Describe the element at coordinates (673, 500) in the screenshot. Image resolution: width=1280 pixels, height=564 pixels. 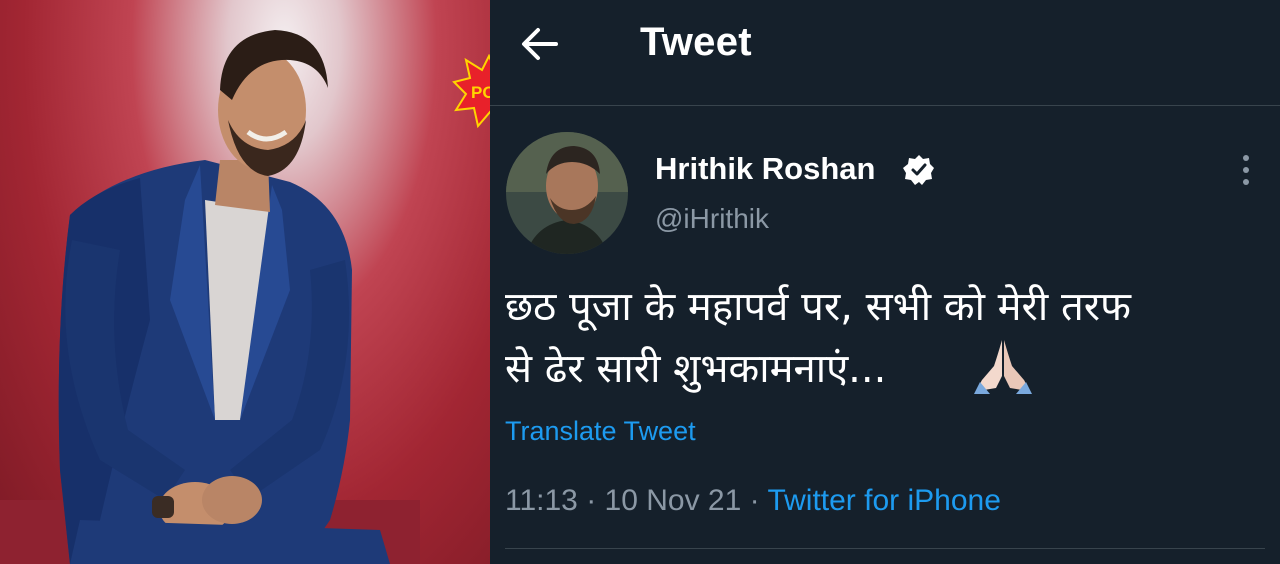
I see `tweet-date: 10 Nov 21` at that location.